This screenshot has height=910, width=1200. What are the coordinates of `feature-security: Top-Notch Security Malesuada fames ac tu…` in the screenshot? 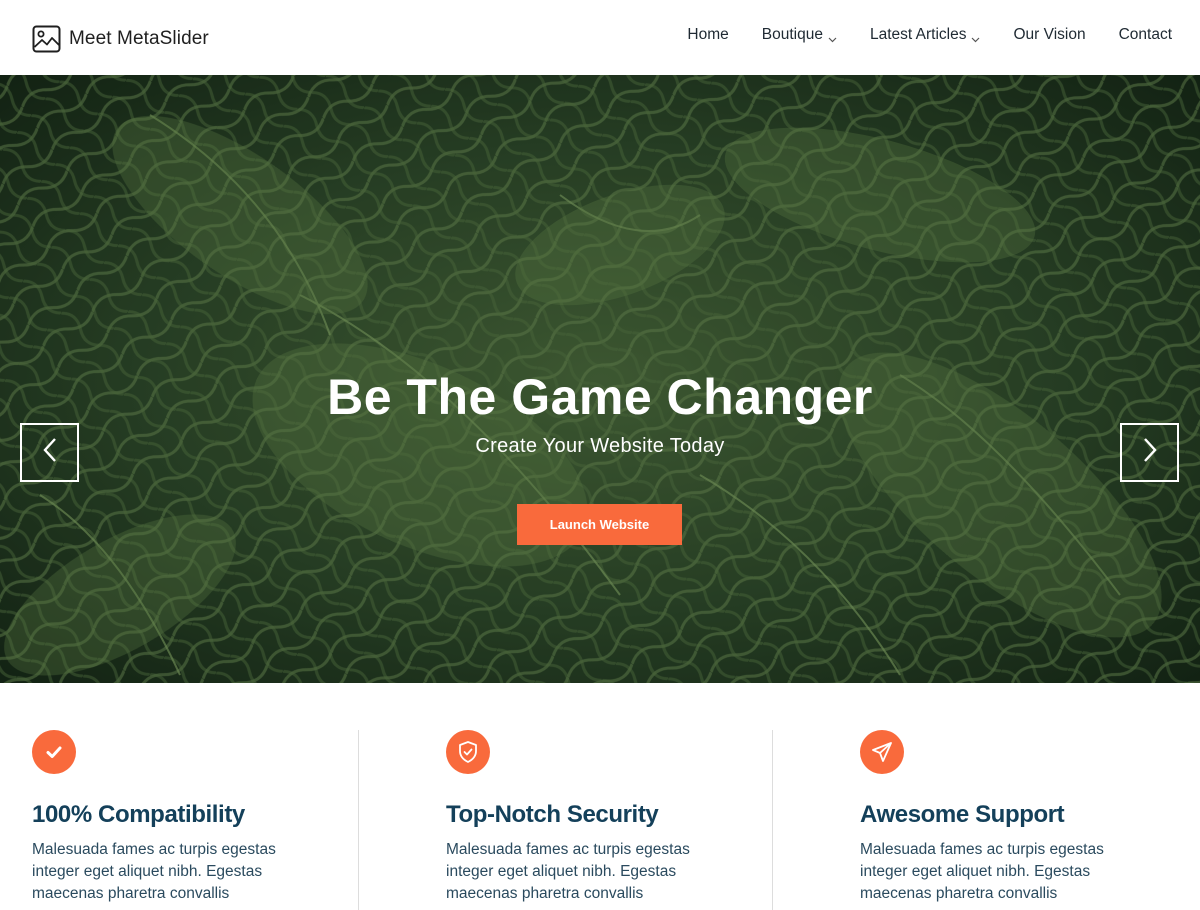 It's located at (591, 817).